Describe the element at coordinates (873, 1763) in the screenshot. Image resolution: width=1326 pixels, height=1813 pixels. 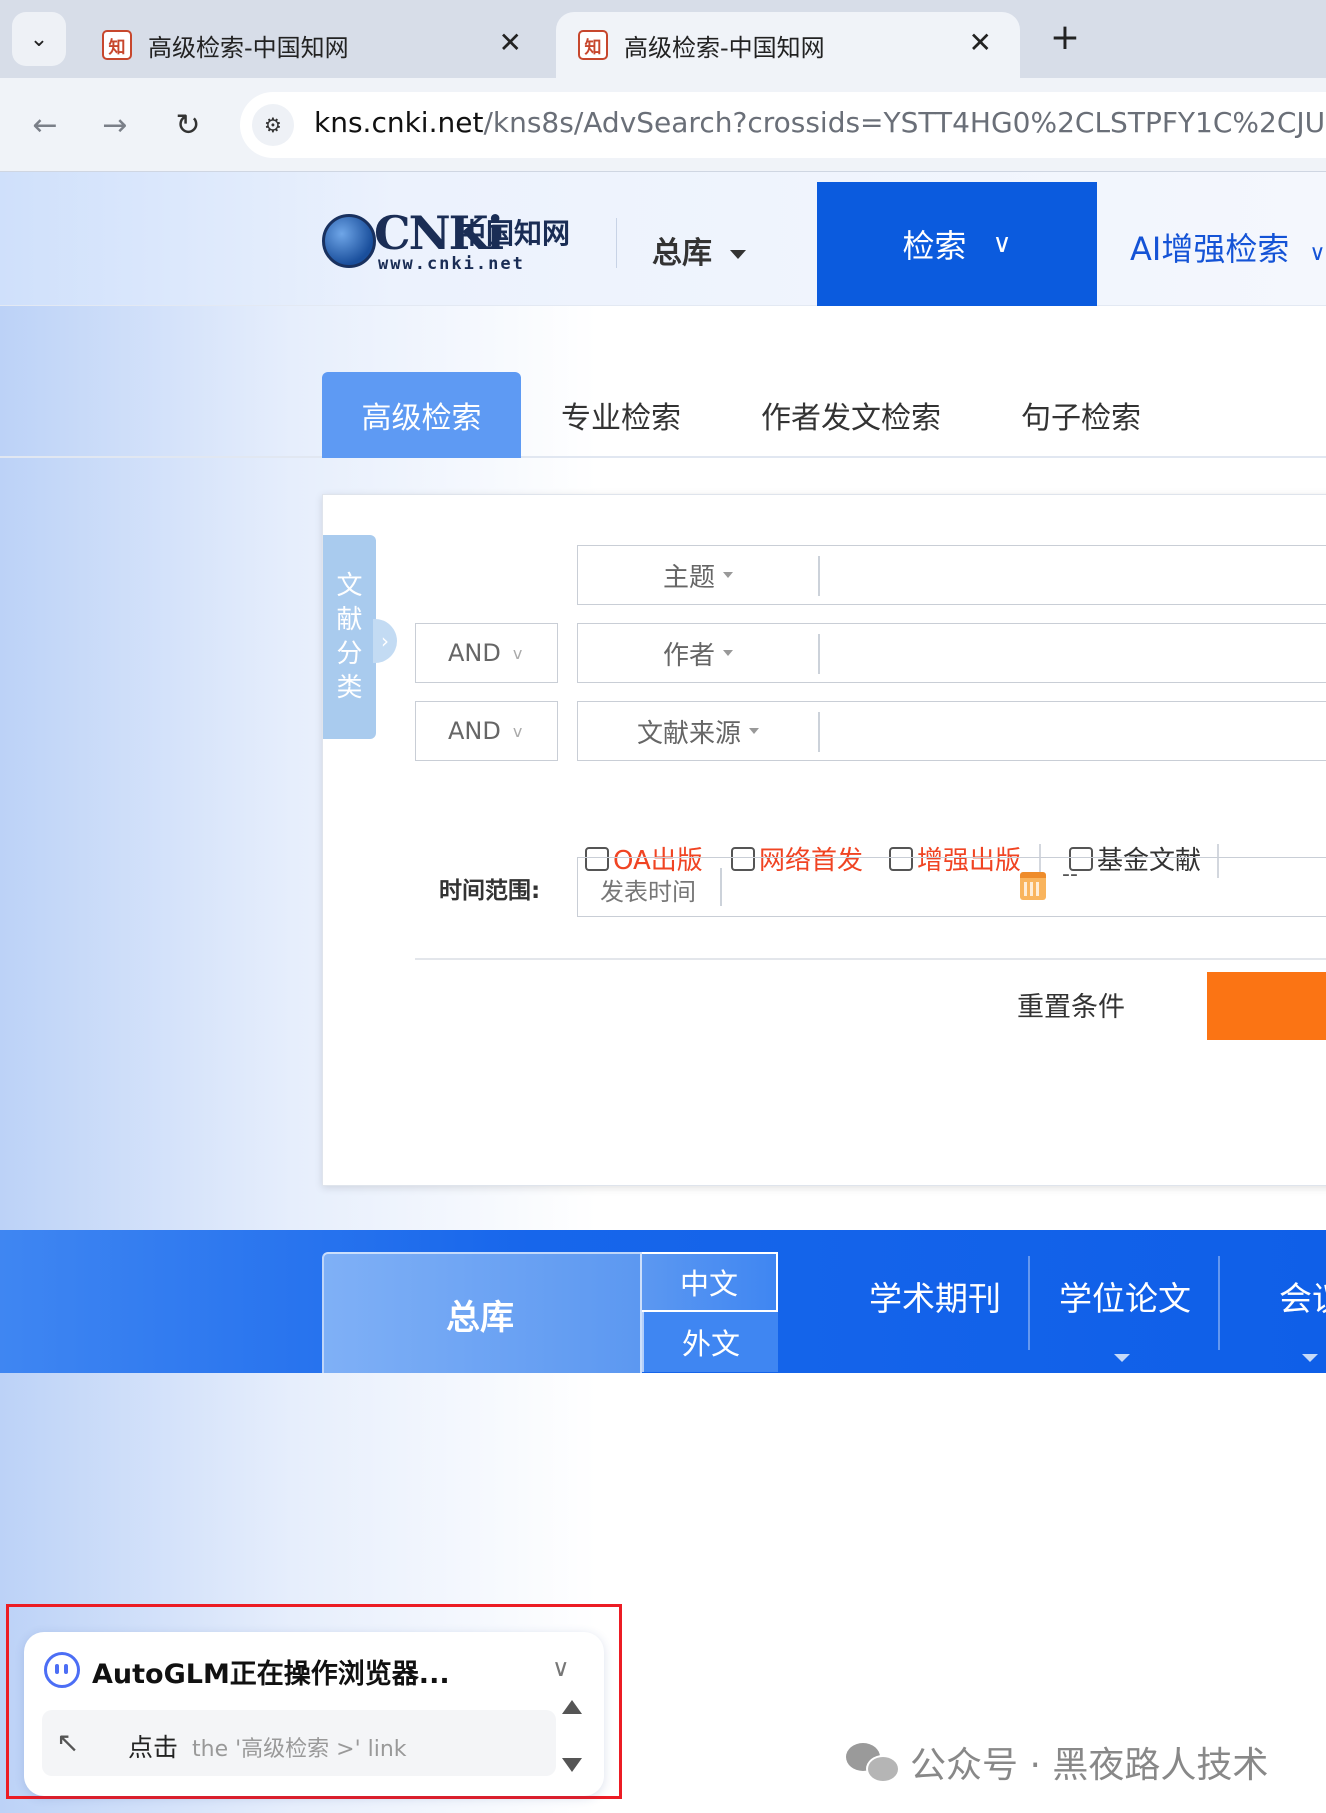
I see `wechat-icon` at that location.